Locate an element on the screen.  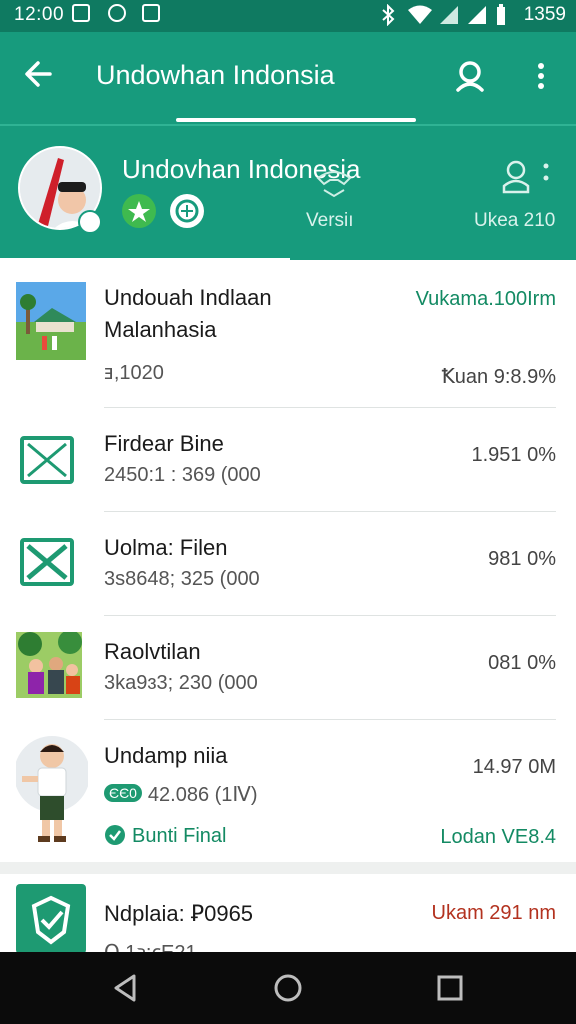
search-icon is located at coordinates (472, 76).